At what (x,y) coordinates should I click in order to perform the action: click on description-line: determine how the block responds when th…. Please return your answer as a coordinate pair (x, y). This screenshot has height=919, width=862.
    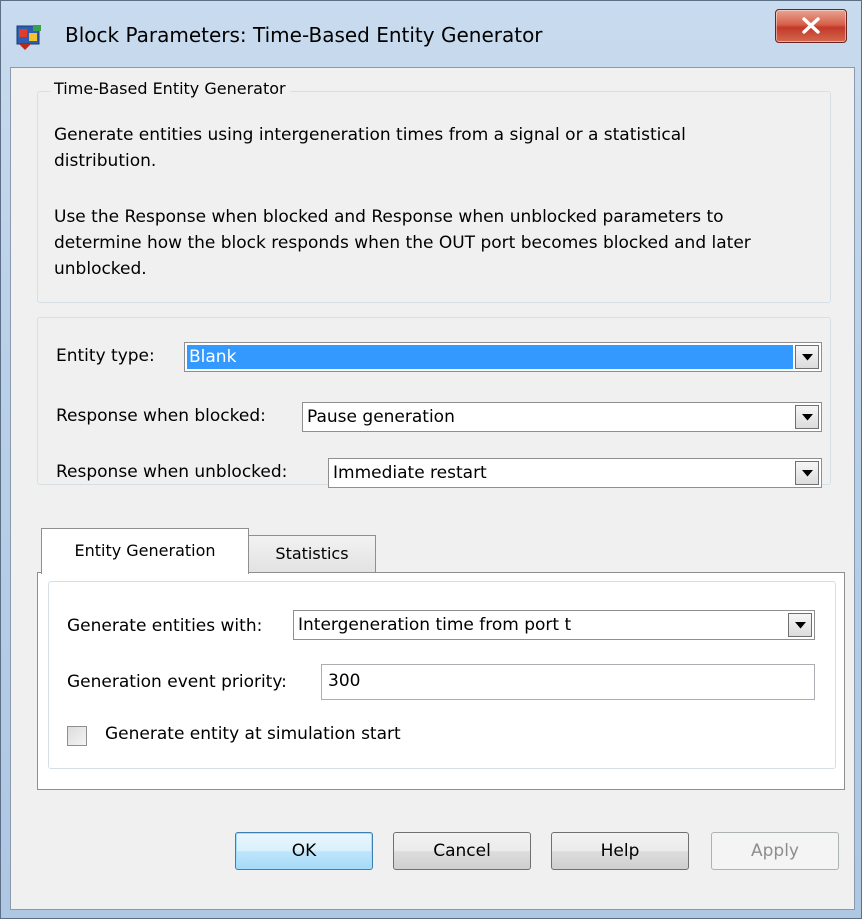
    Looking at the image, I should click on (402, 243).